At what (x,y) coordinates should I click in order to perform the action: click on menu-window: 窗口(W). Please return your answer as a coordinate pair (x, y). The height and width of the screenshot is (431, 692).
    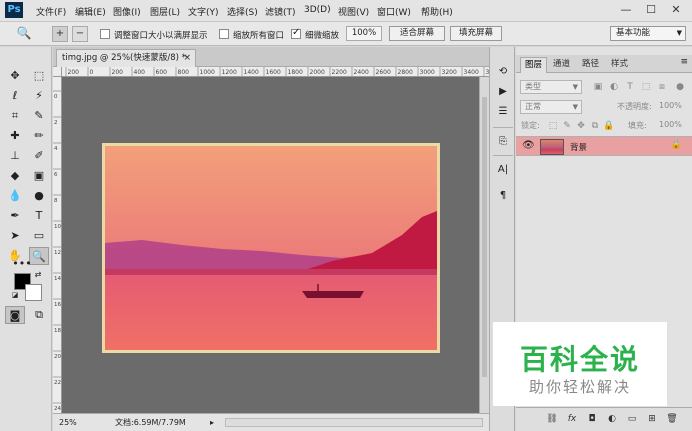
    Looking at the image, I should click on (394, 11).